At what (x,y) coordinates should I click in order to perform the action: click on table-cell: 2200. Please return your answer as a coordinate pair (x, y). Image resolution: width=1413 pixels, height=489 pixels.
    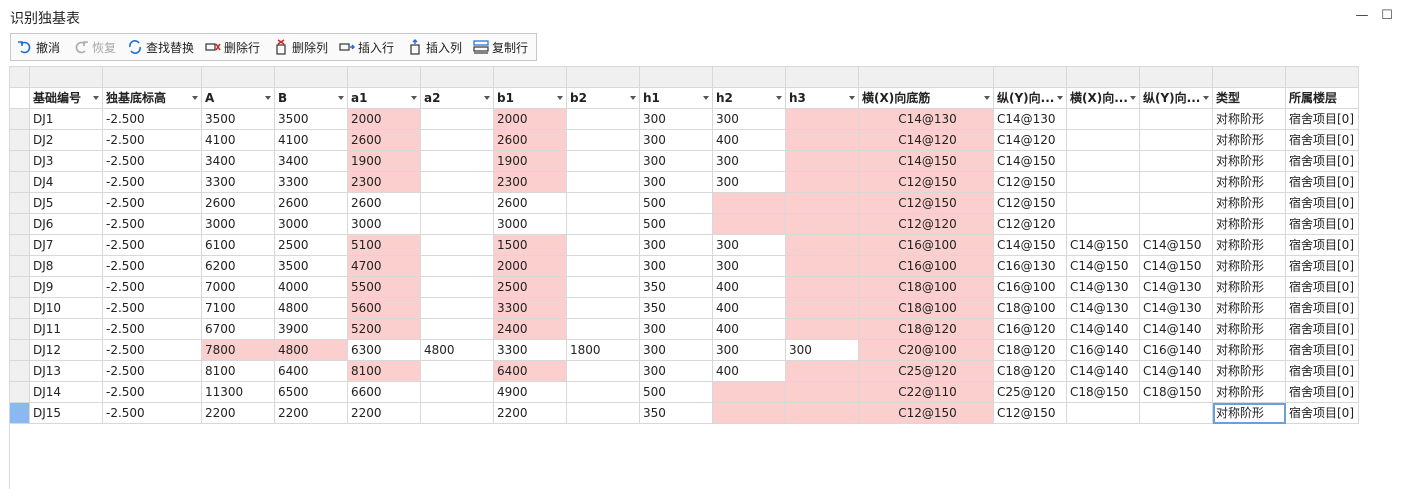
    Looking at the image, I should click on (384, 413).